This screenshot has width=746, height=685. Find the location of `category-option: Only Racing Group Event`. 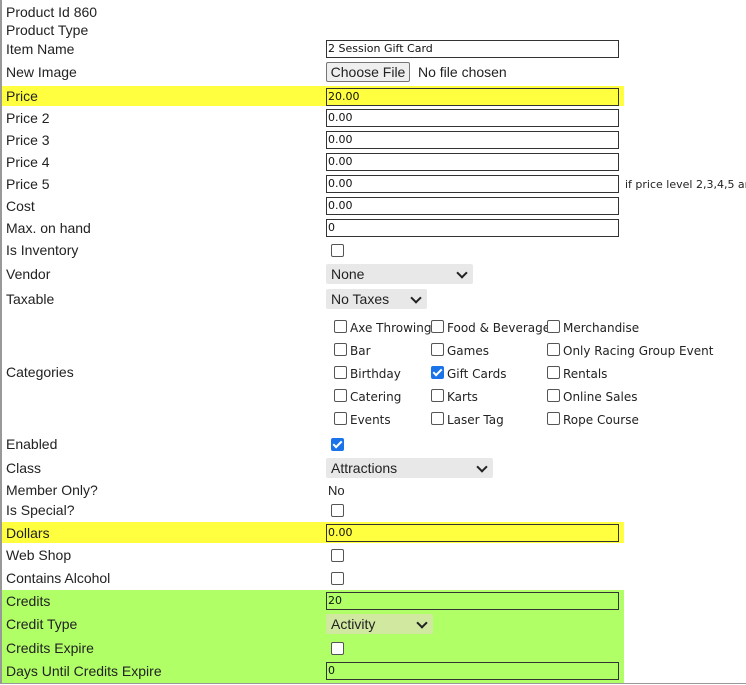

category-option: Only Racing Group Event is located at coordinates (630, 350).